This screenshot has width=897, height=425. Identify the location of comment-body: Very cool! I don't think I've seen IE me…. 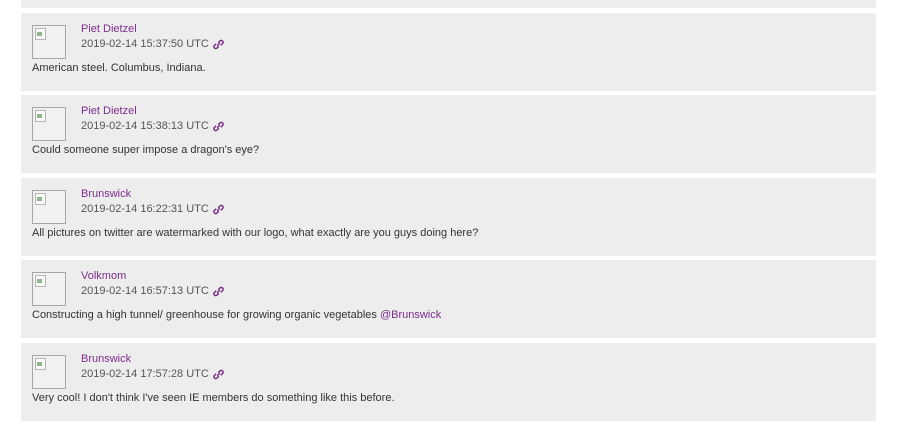
(213, 397).